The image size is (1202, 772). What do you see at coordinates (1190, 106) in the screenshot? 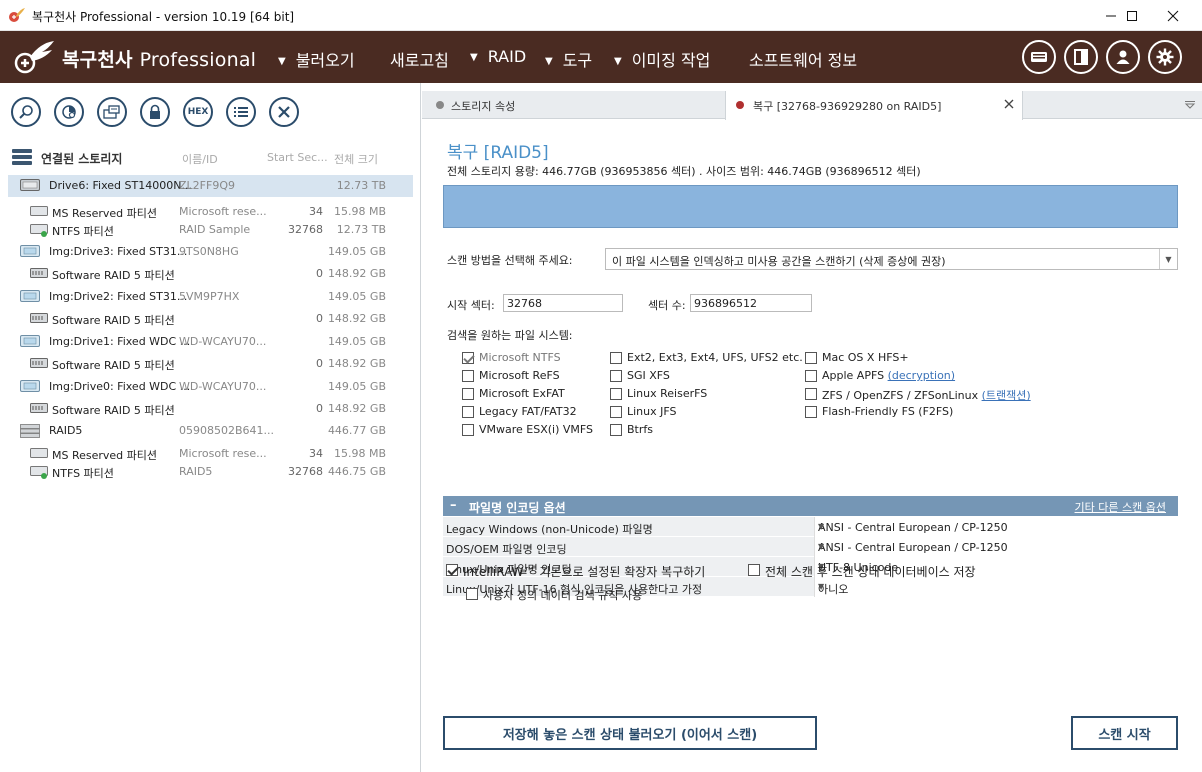
I see `tab-list-button` at bounding box center [1190, 106].